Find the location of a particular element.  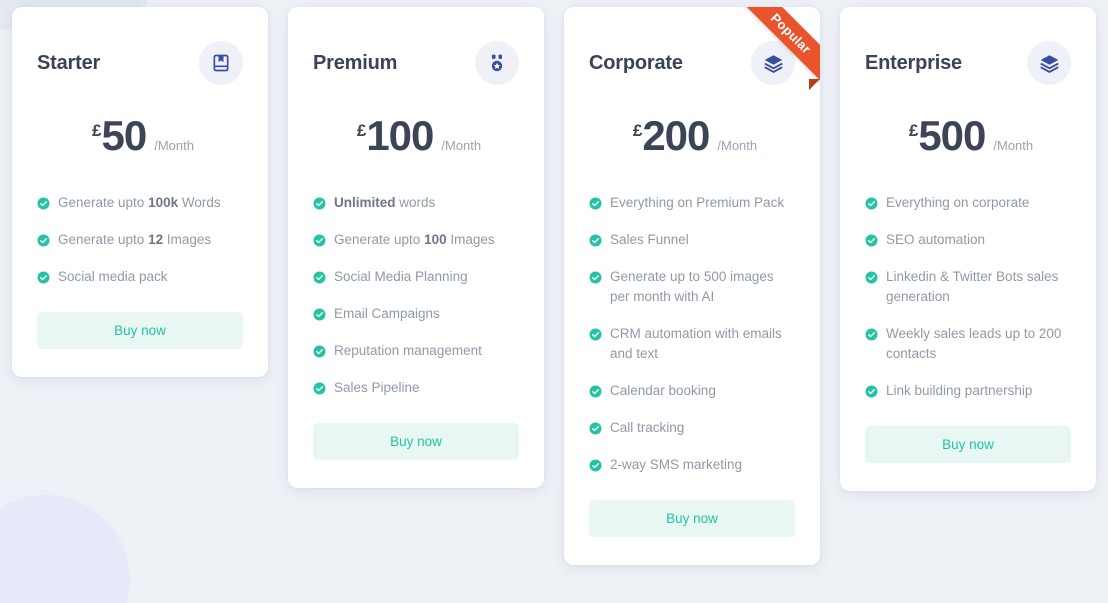

feature-lead: Link building partnership is located at coordinates (959, 390).